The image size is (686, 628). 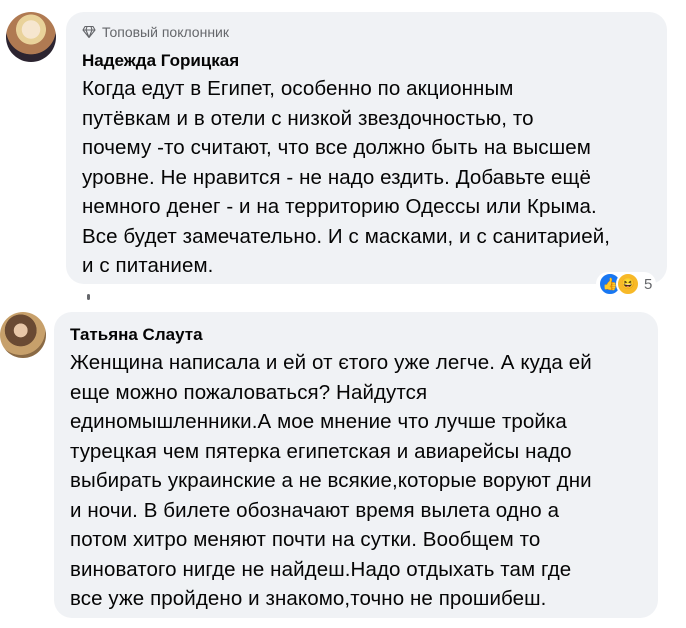 I want to click on reactions-summary: 👍 😆 5, so click(x=626, y=284).